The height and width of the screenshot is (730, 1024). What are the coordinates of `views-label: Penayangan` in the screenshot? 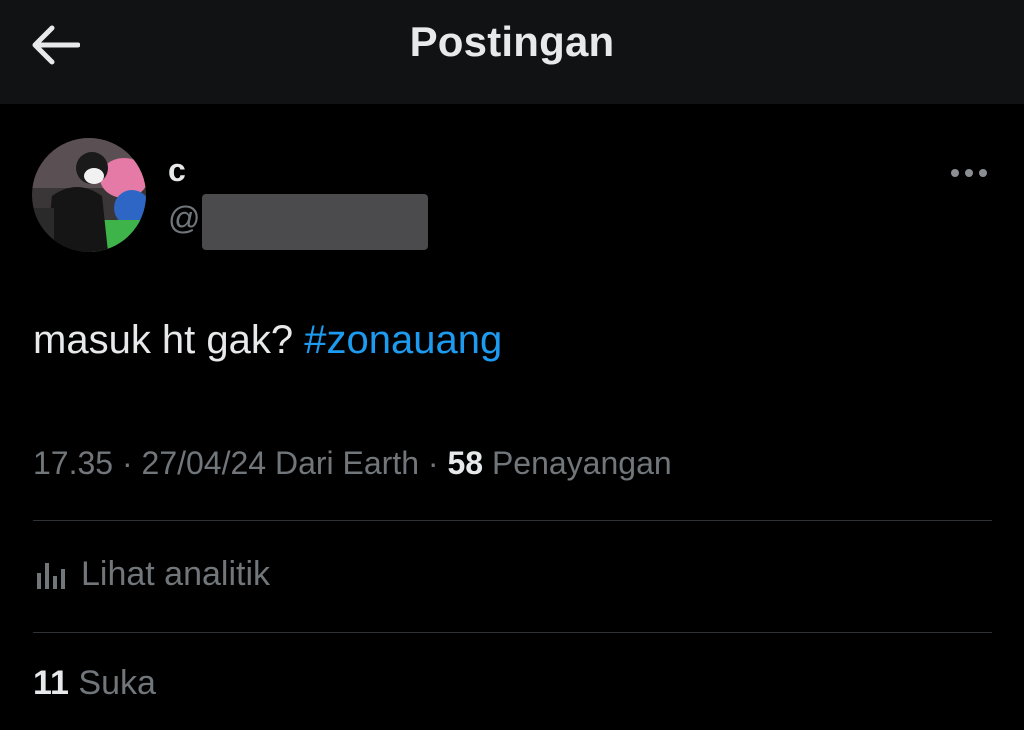 It's located at (581, 463).